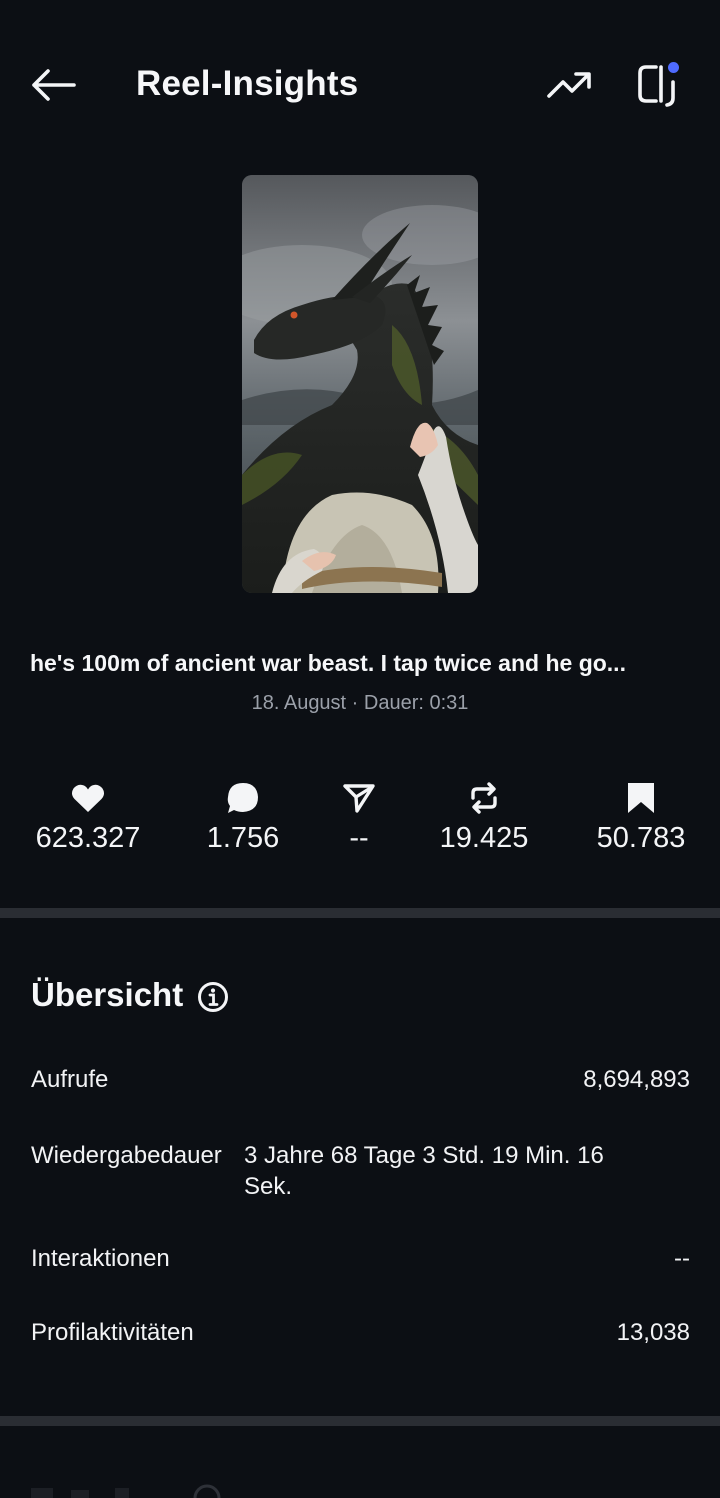  I want to click on header-bar: Reel-Insights, so click(360, 85).